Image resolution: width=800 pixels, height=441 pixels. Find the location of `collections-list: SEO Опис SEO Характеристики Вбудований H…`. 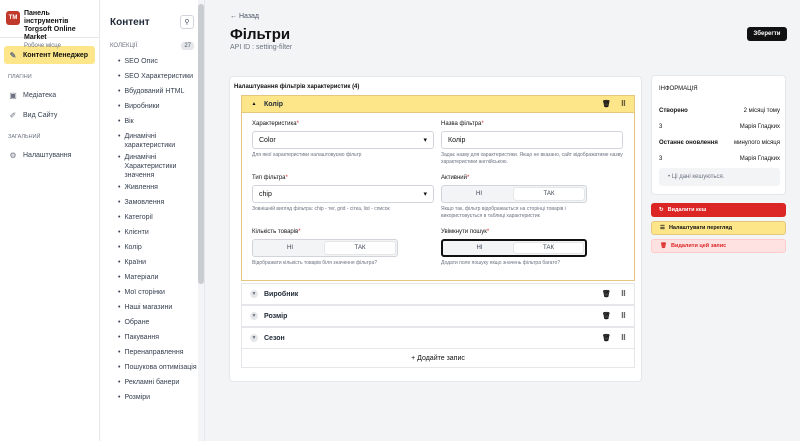

collections-list: SEO Опис SEO Характеристики Вбудований H… is located at coordinates (152, 229).